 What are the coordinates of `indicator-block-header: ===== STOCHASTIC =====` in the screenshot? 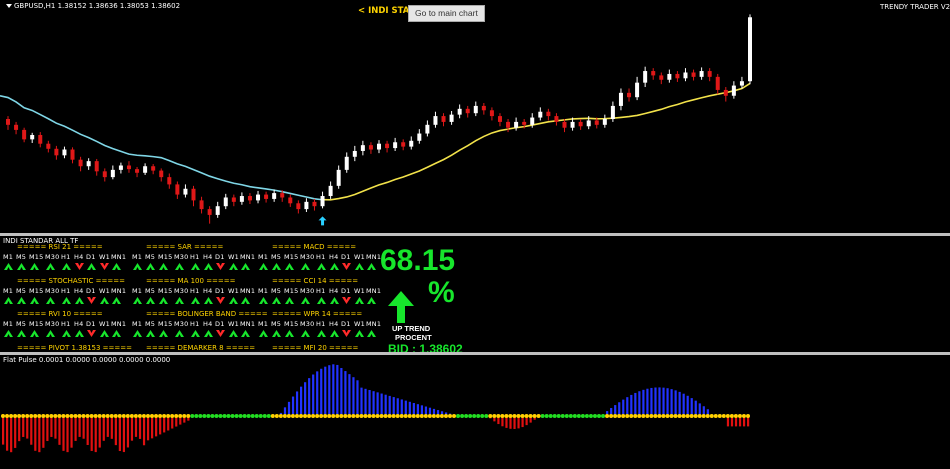 It's located at (71, 281).